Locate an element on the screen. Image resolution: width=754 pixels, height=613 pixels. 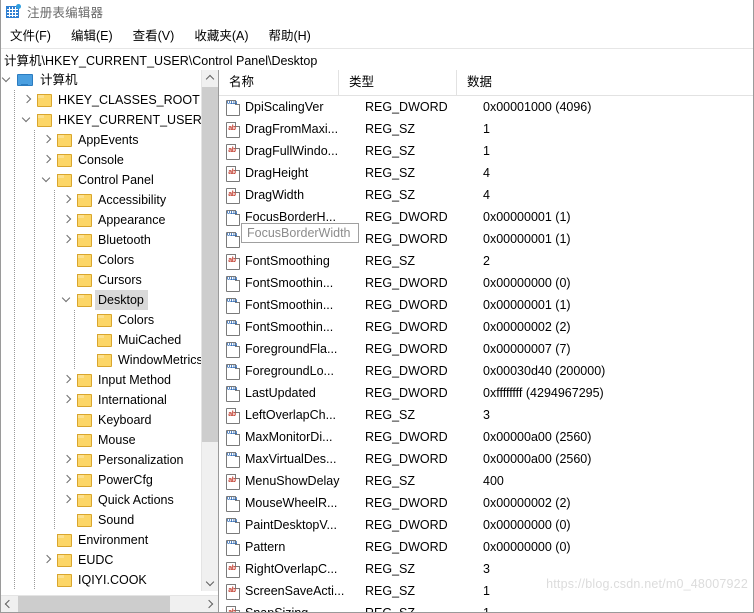
tree-horizontal-scrollbar is located at coordinates (109, 604).